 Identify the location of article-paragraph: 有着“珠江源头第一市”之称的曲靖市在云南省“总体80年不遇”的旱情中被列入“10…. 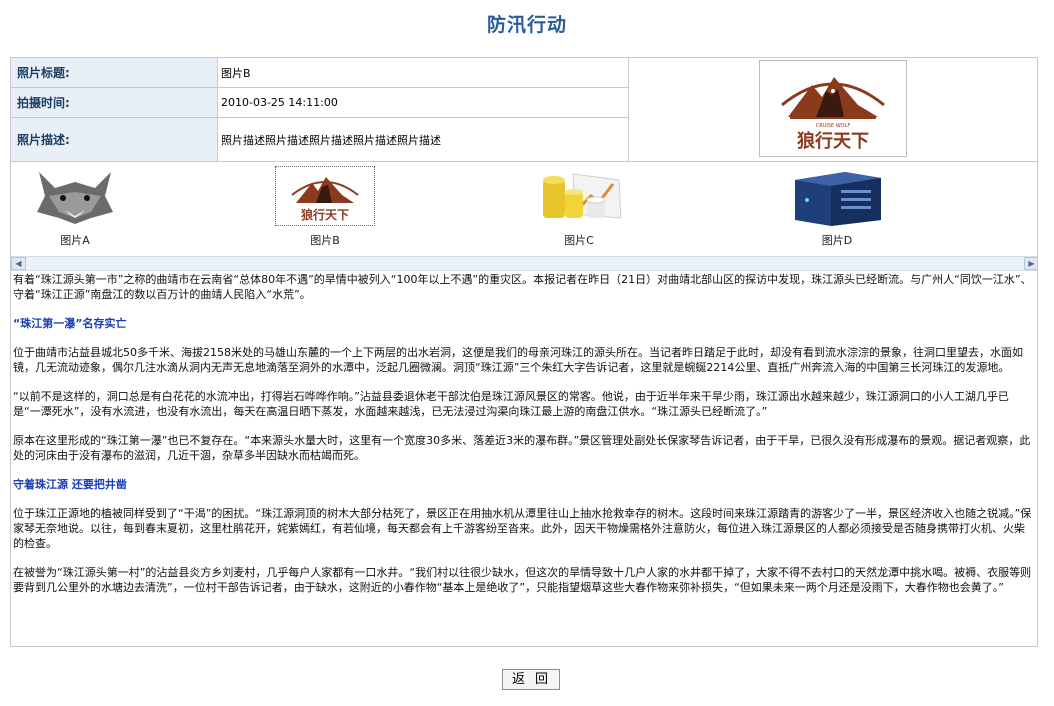
(522, 287).